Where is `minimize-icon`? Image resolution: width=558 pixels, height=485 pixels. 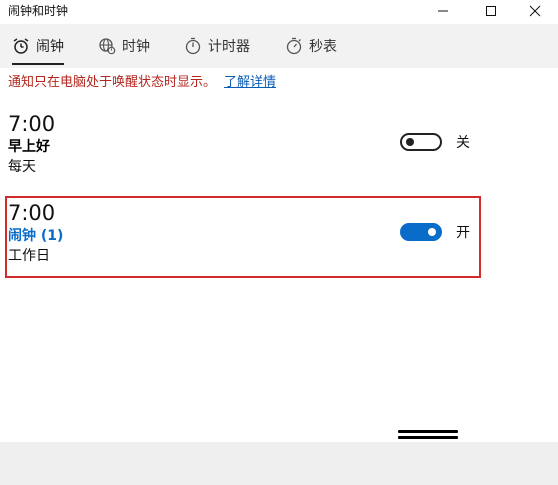 minimize-icon is located at coordinates (443, 11).